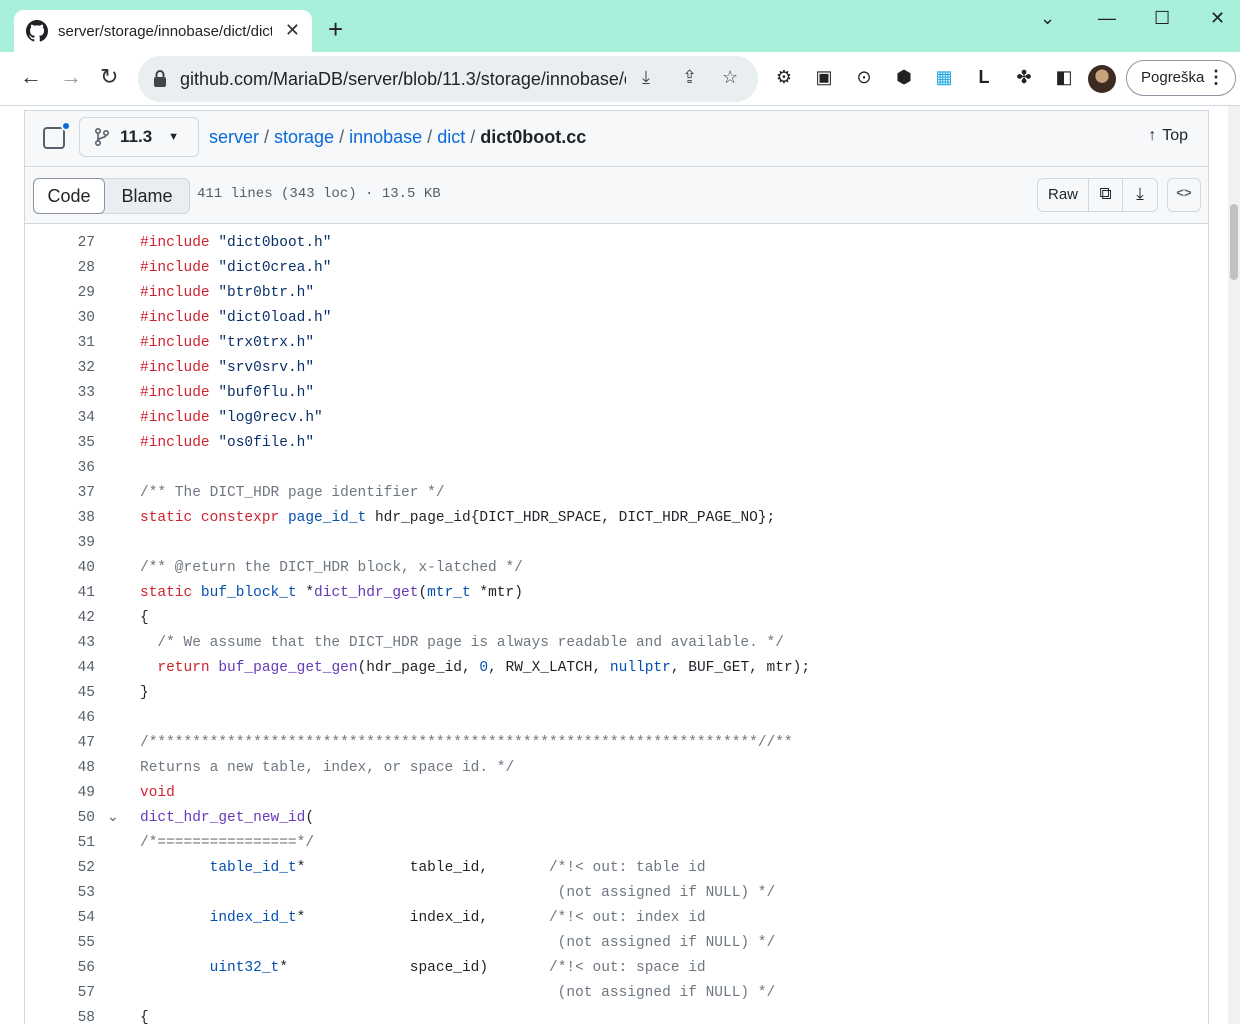 The width and height of the screenshot is (1240, 1025). I want to click on tabs-dropdown-icon: ⌄, so click(1047, 18).